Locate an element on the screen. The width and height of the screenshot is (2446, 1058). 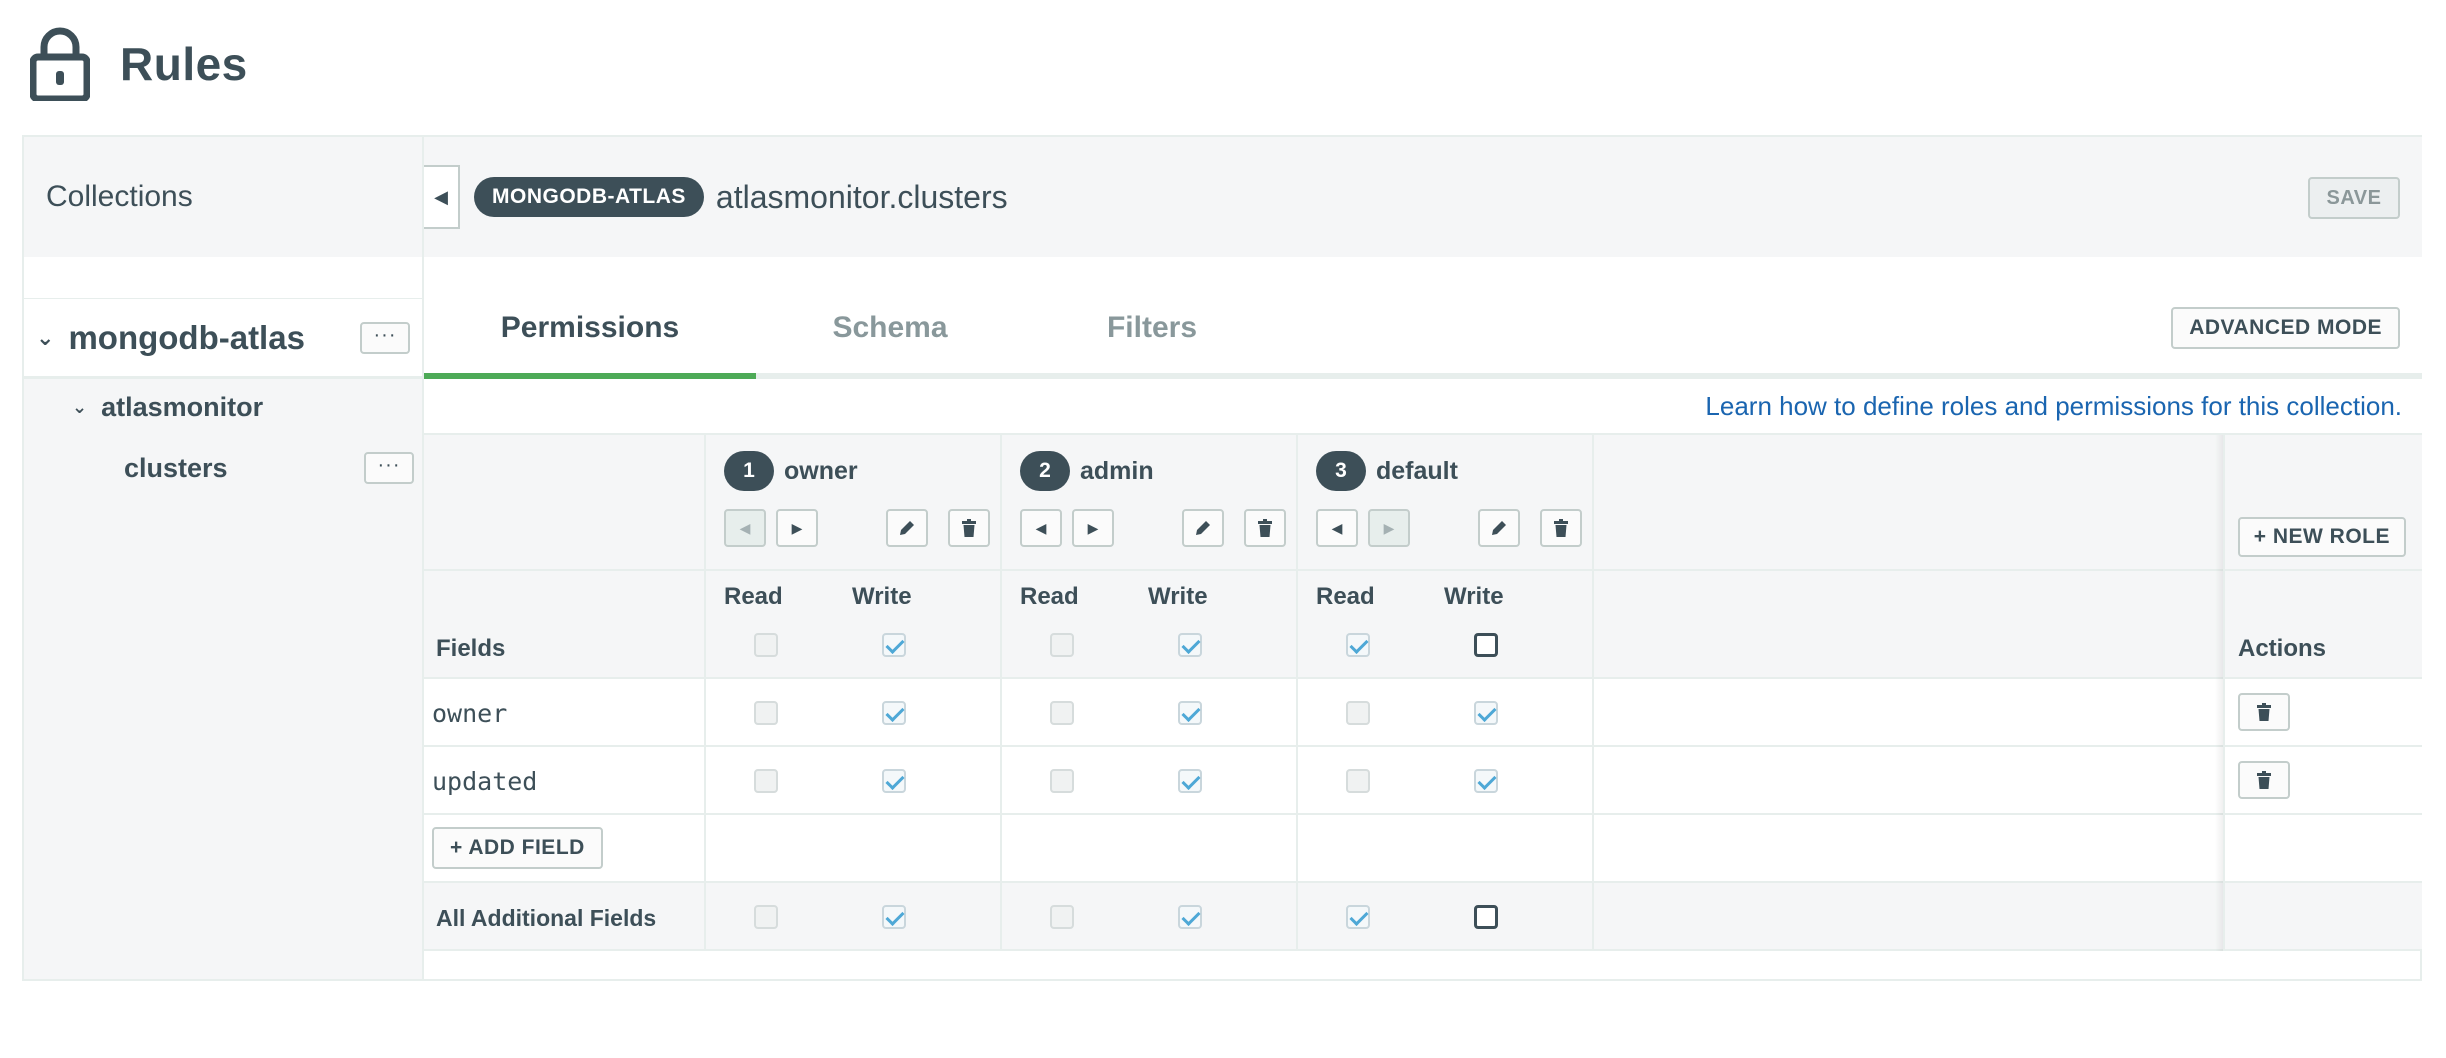
advanced-mode-button: ADVANCED MODE is located at coordinates (2285, 328).